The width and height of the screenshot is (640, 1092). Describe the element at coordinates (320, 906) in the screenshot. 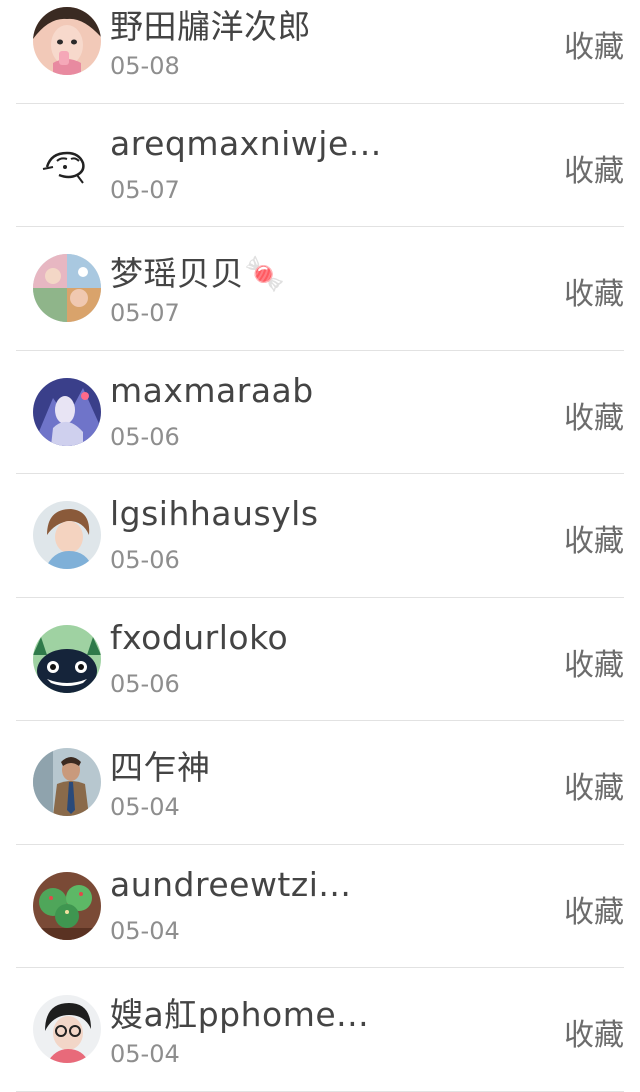

I see `list-item: aundreewtzi... 05-04 收藏` at that location.